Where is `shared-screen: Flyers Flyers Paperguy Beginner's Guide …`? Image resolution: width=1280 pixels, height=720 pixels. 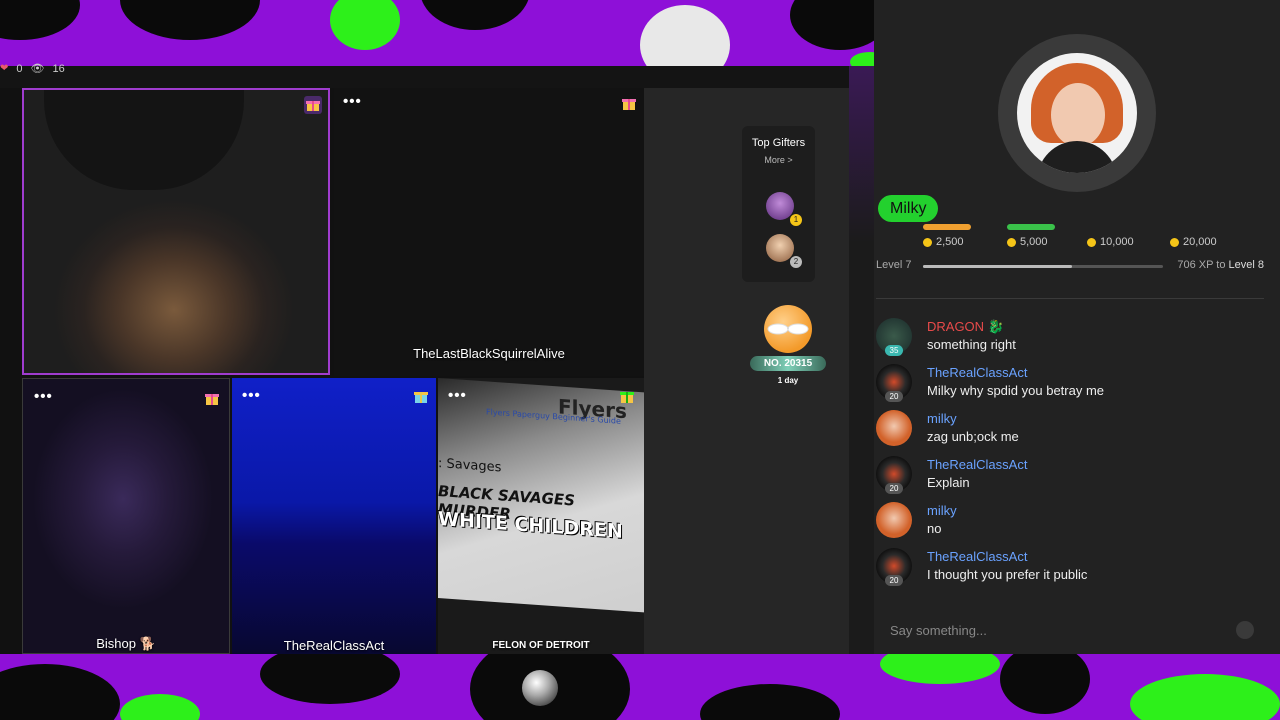
shared-screen: Flyers Flyers Paperguy Beginner's Guide … is located at coordinates (541, 495).